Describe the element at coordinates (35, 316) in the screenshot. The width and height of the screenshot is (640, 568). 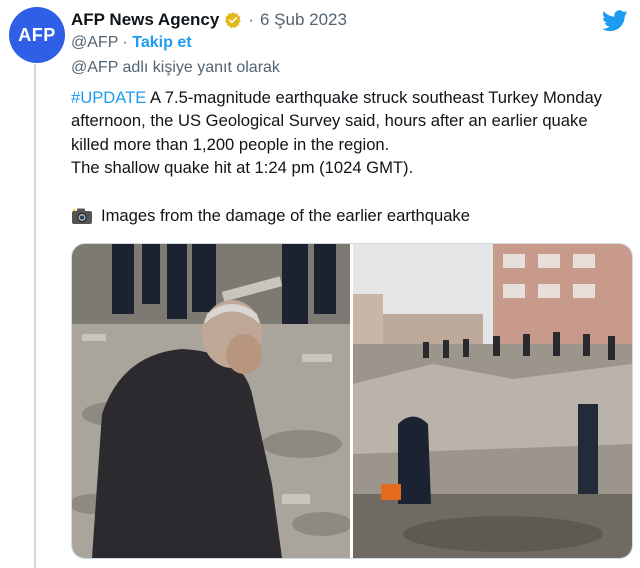
I see `thread-line` at that location.